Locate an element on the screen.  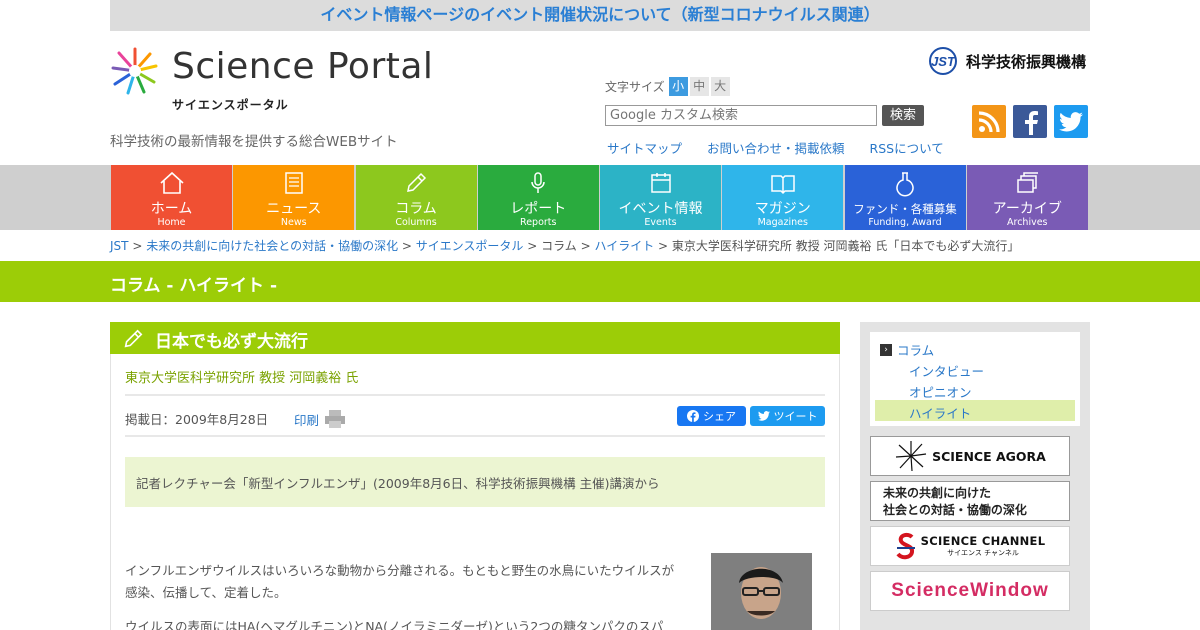
sidebar-menu: › コラム インタビュー オピニオン ハイライト is located at coordinates (975, 379).